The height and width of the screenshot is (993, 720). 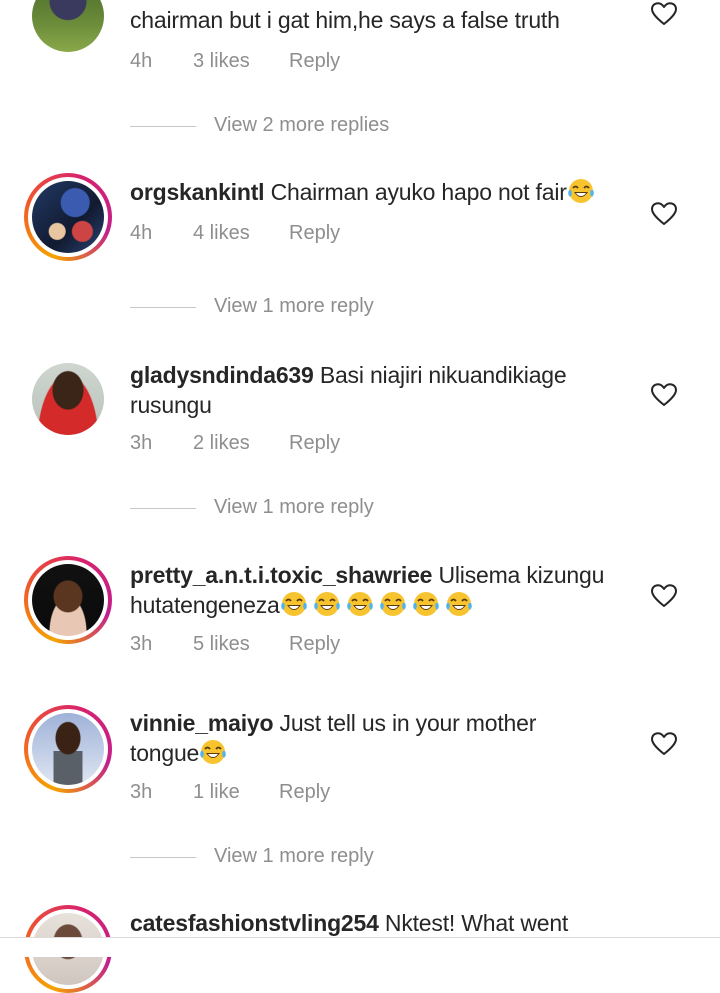 I want to click on likes-count: 5 likes, so click(x=221, y=644).